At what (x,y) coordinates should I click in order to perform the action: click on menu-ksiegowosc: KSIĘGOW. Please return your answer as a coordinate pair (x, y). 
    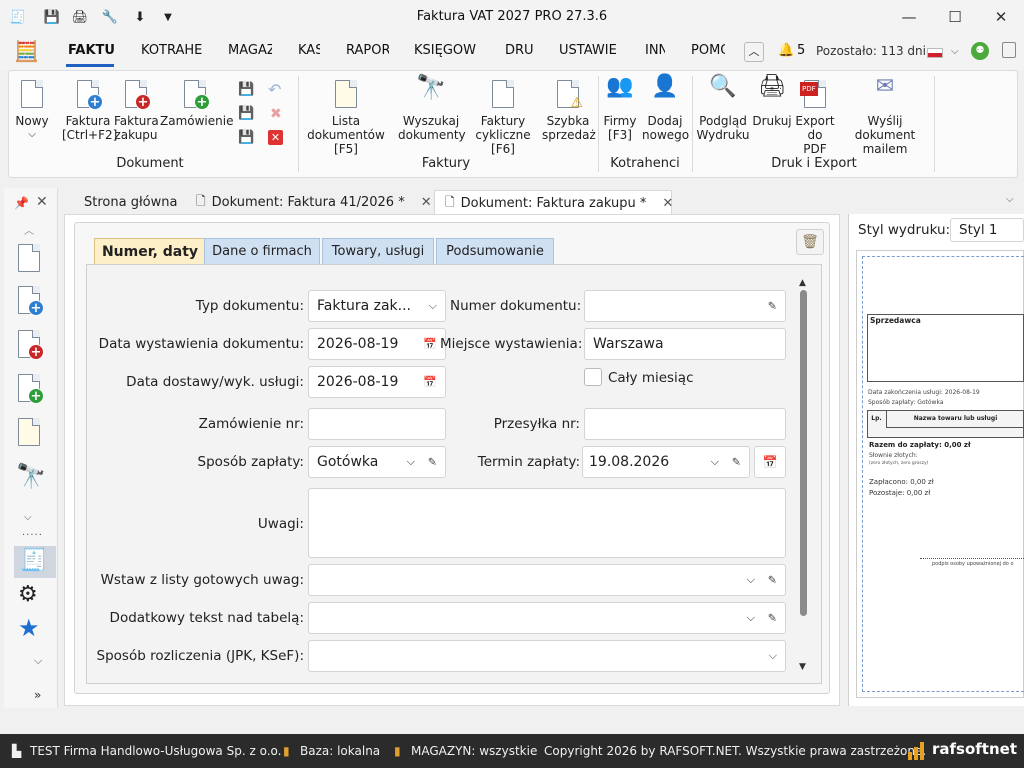
    Looking at the image, I should click on (446, 50).